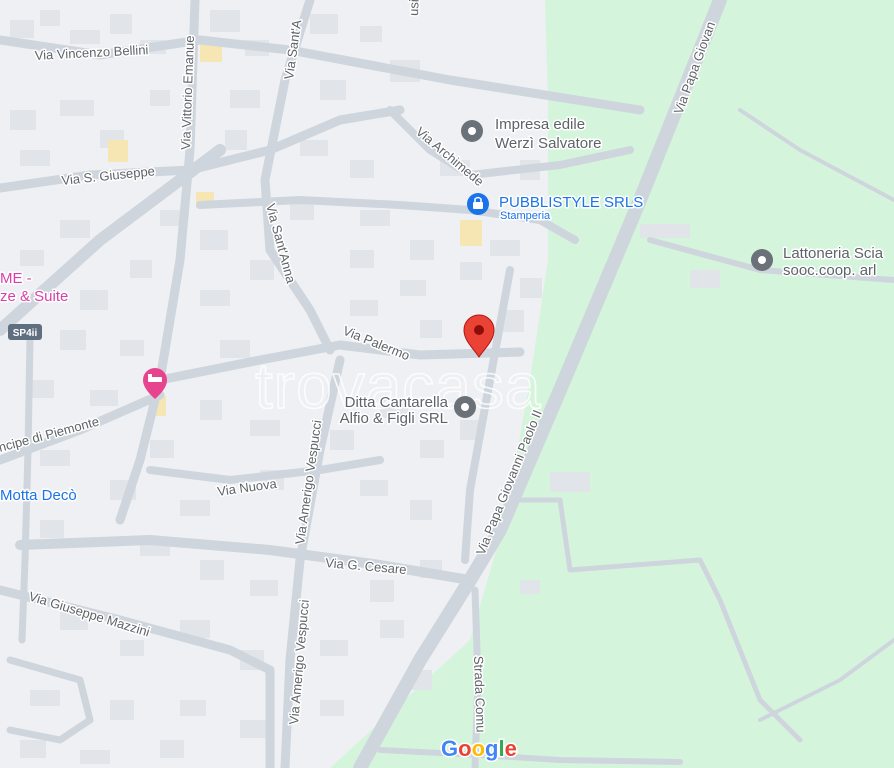  I want to click on road-label-top-fragment: usi, so click(414, 8).